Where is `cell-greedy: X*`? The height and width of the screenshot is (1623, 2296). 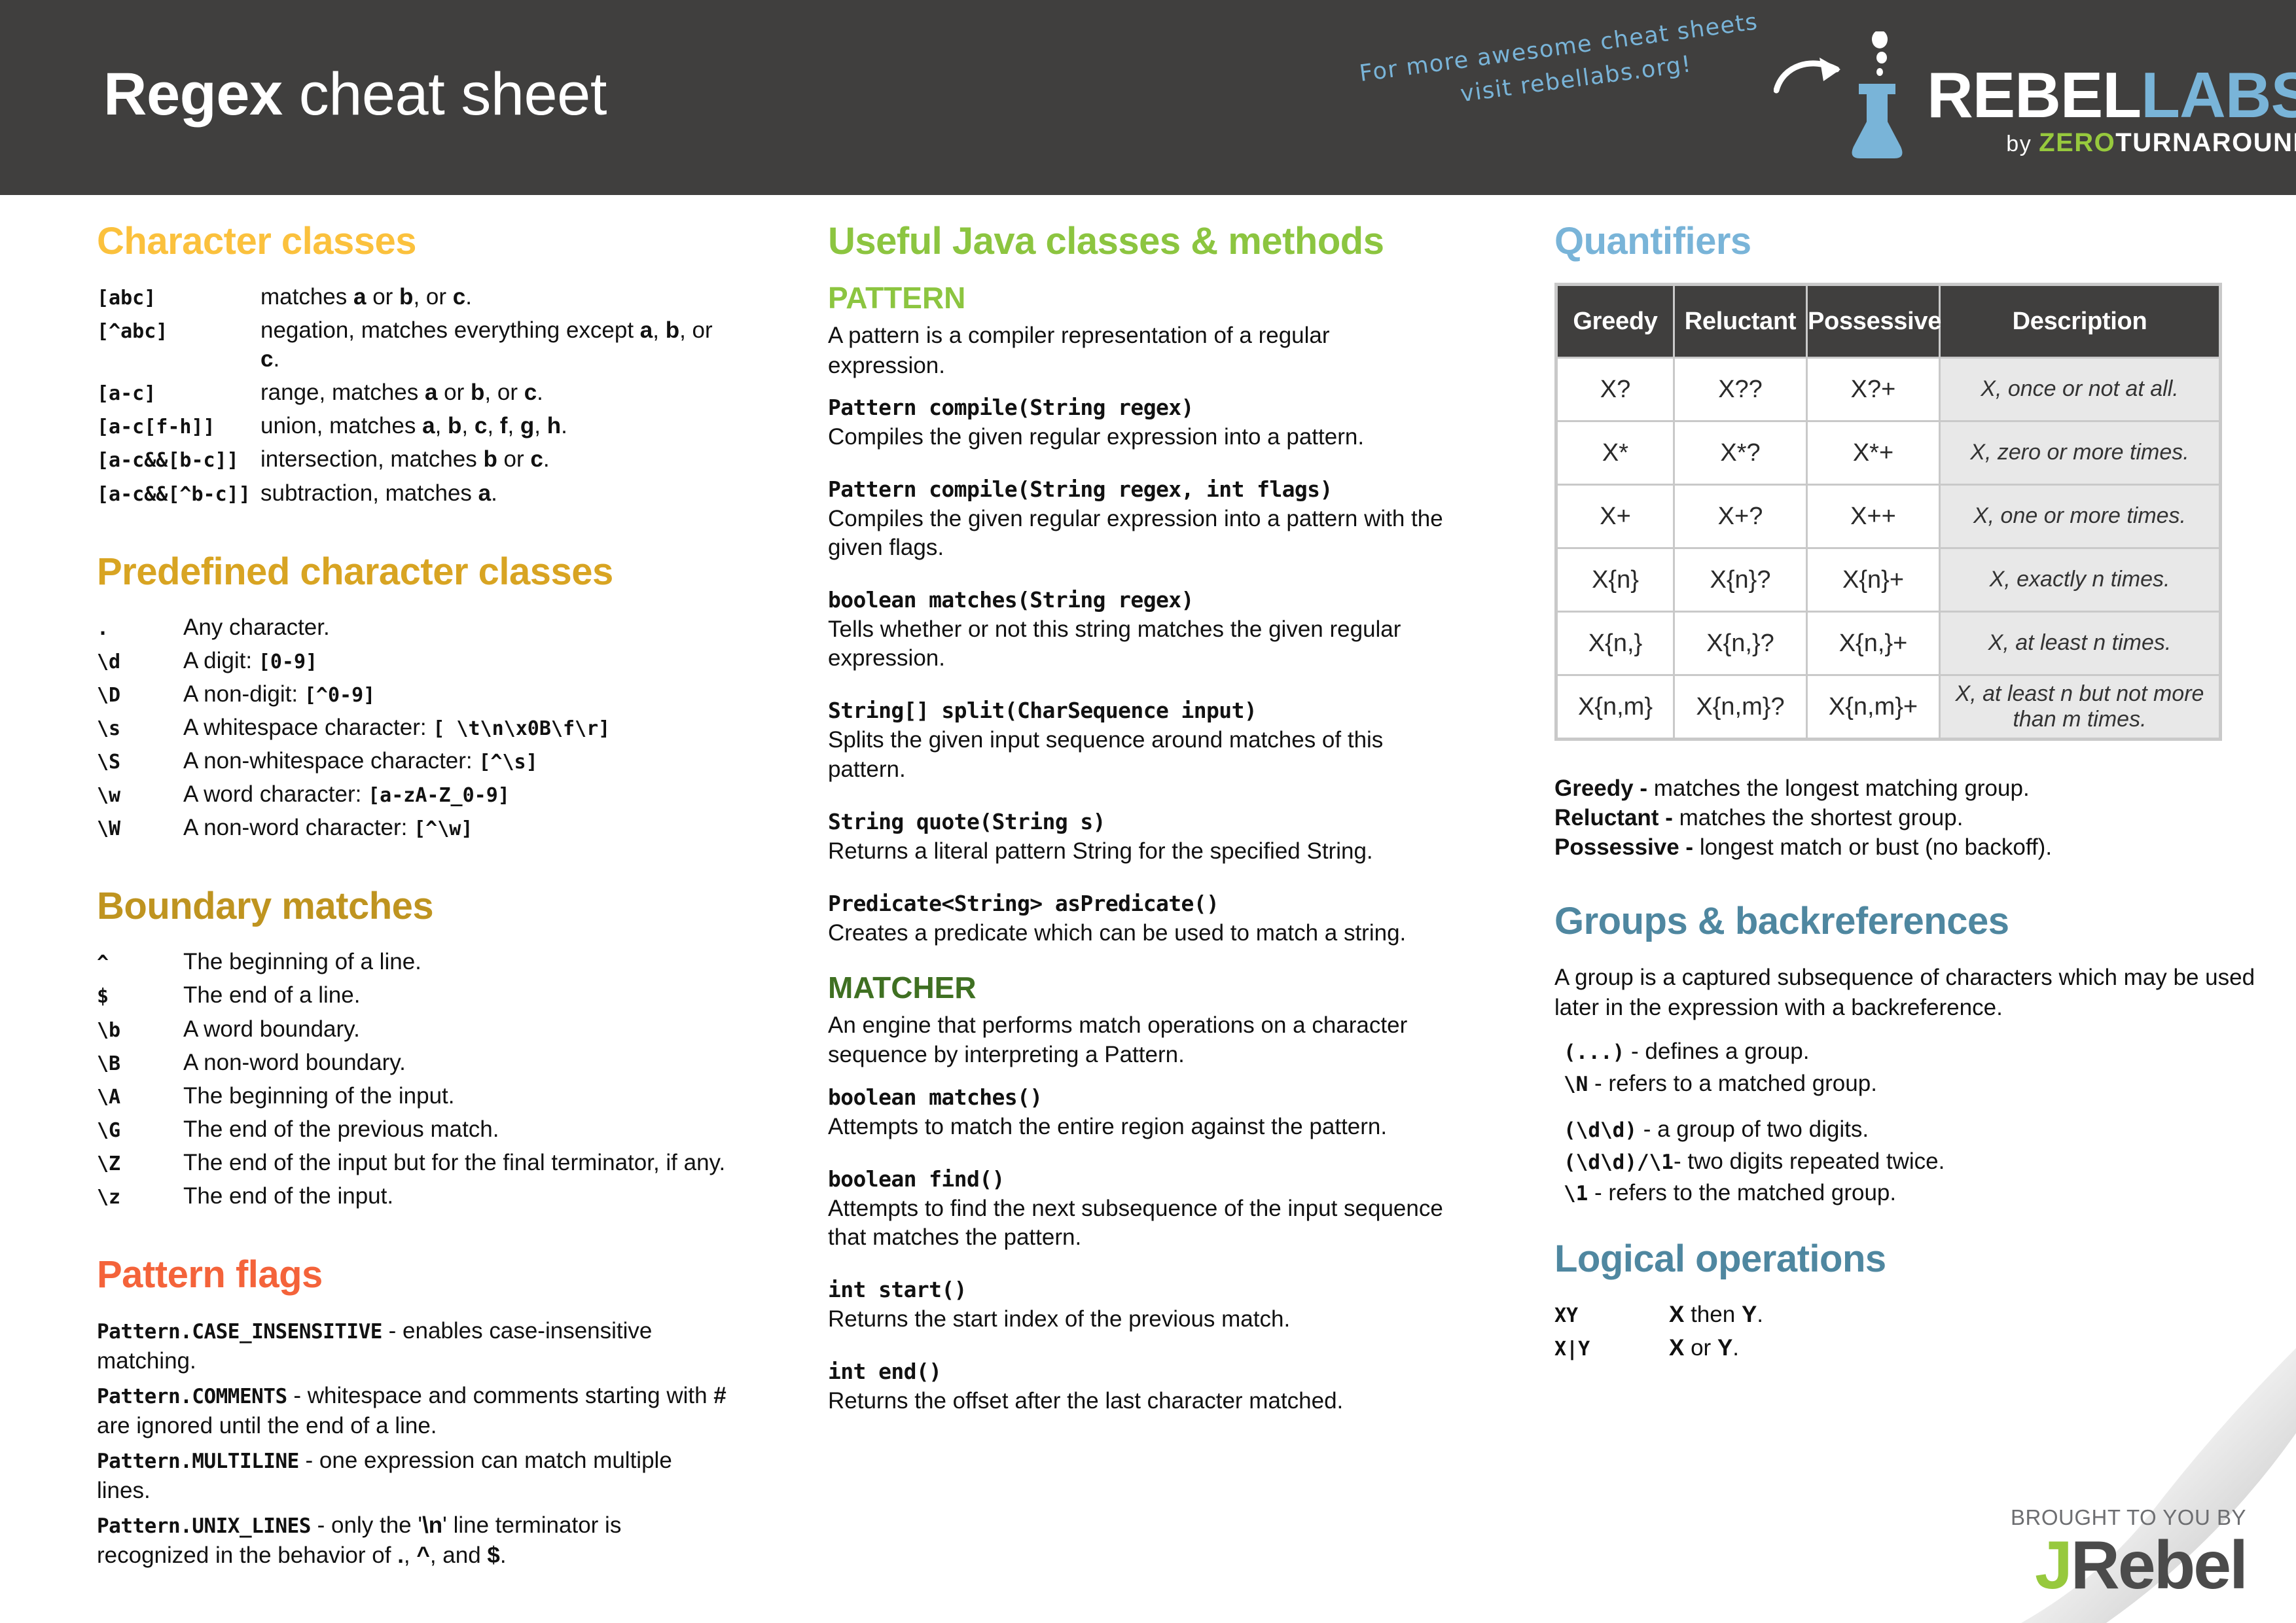
cell-greedy: X* is located at coordinates (1615, 453).